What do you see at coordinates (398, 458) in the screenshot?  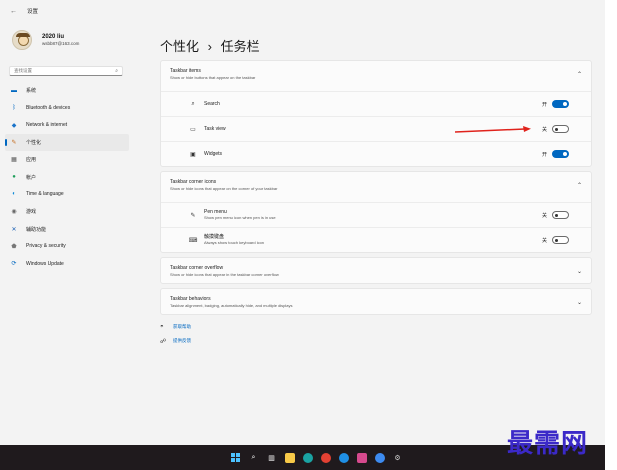 I see `settings-gear-icon: ⚙` at bounding box center [398, 458].